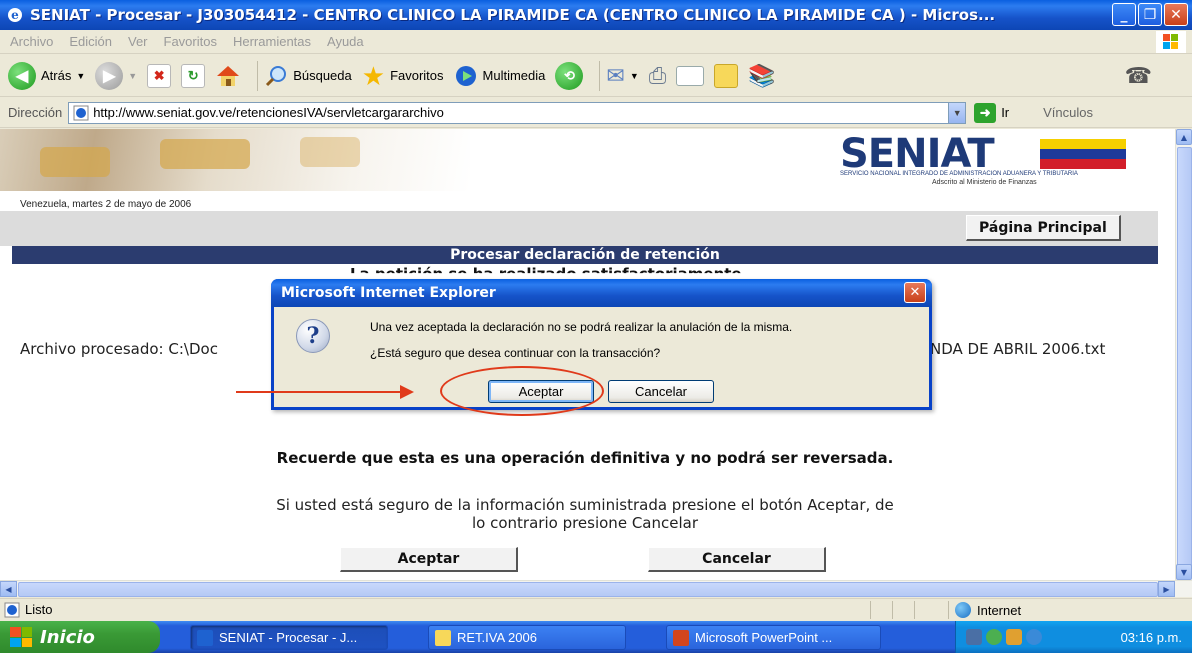  I want to click on scroll-up-icon: ▲, so click(1184, 137).